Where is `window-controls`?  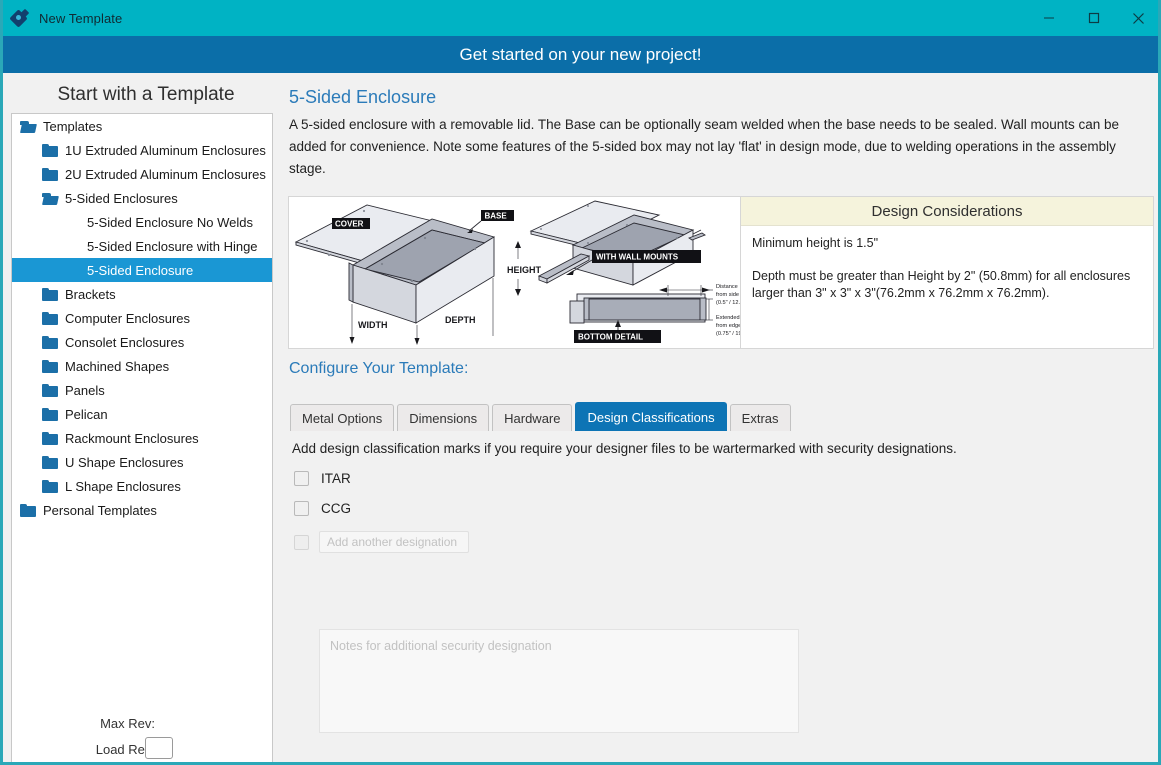 window-controls is located at coordinates (1092, 18).